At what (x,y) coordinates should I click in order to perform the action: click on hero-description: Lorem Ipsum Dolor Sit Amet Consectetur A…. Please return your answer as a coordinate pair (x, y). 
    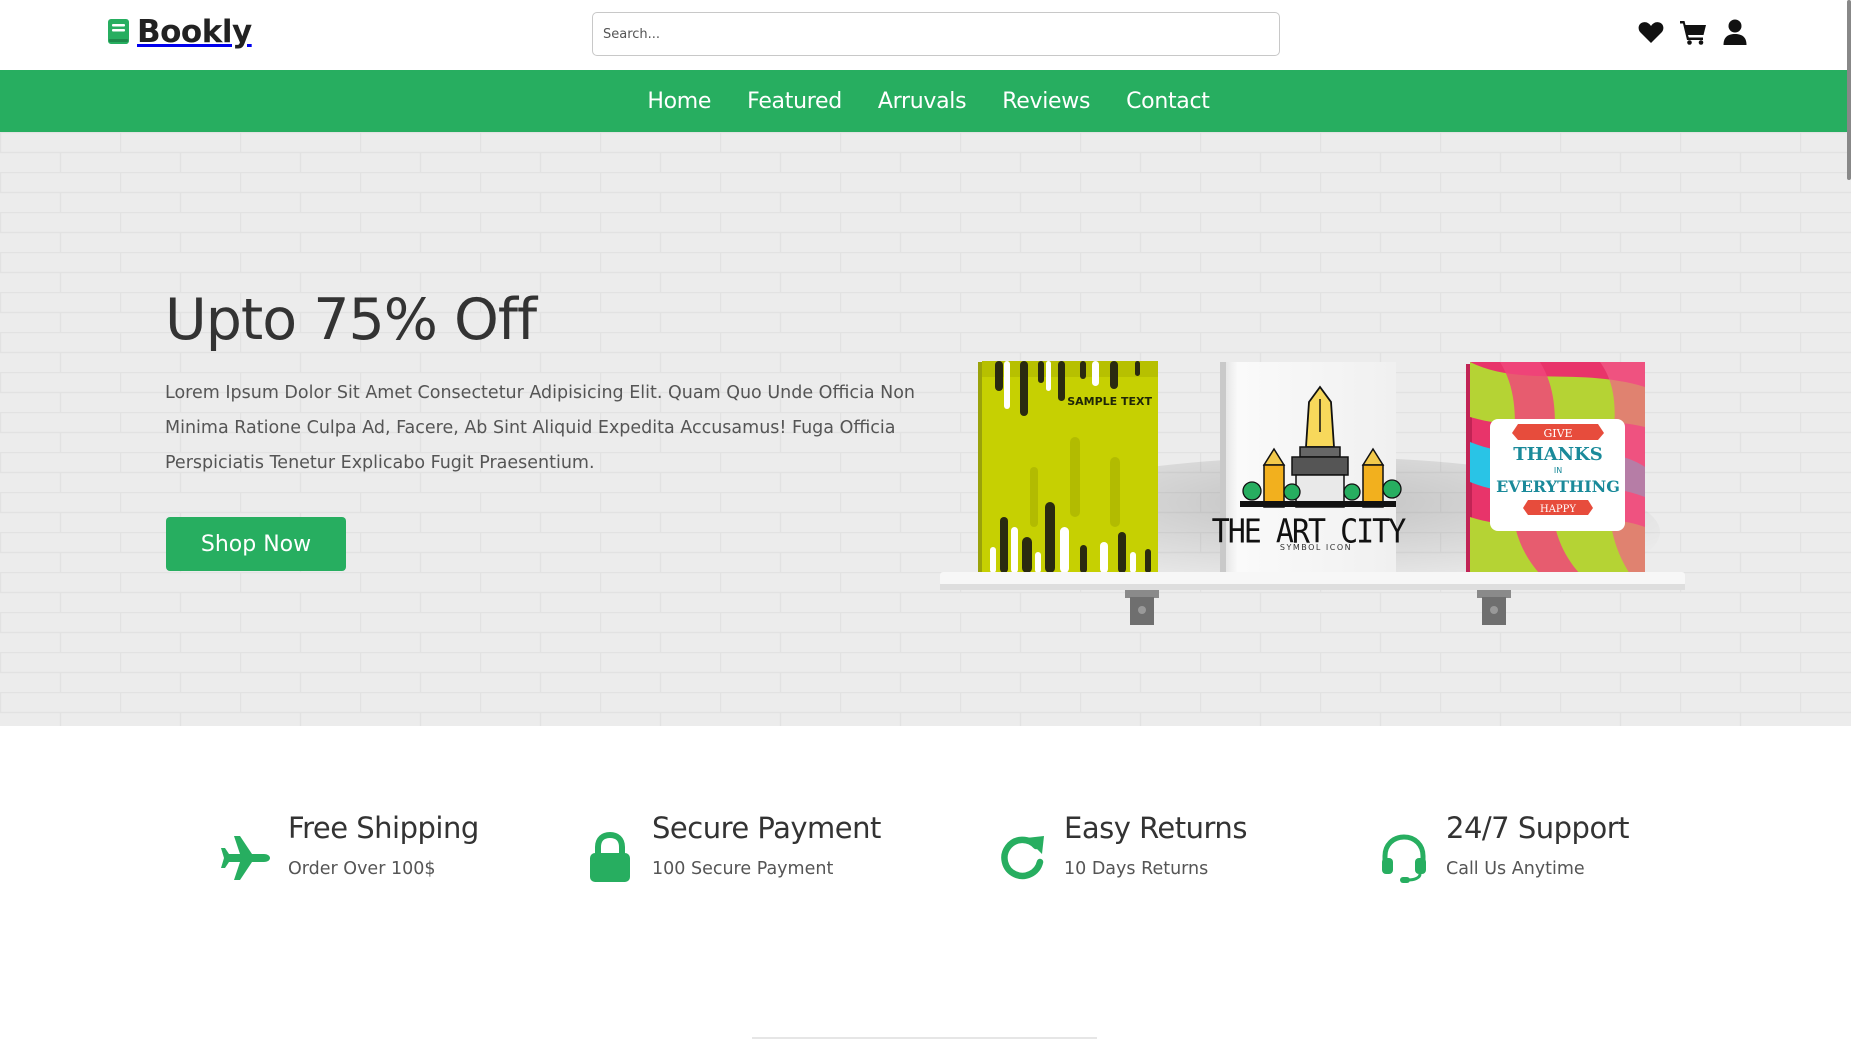
    Looking at the image, I should click on (540, 428).